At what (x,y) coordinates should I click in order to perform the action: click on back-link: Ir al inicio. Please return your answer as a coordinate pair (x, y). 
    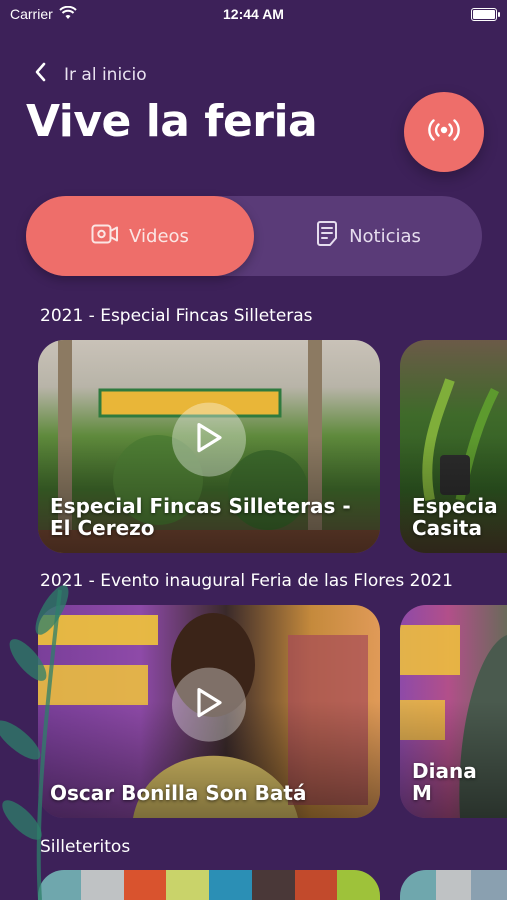
    Looking at the image, I should click on (90, 74).